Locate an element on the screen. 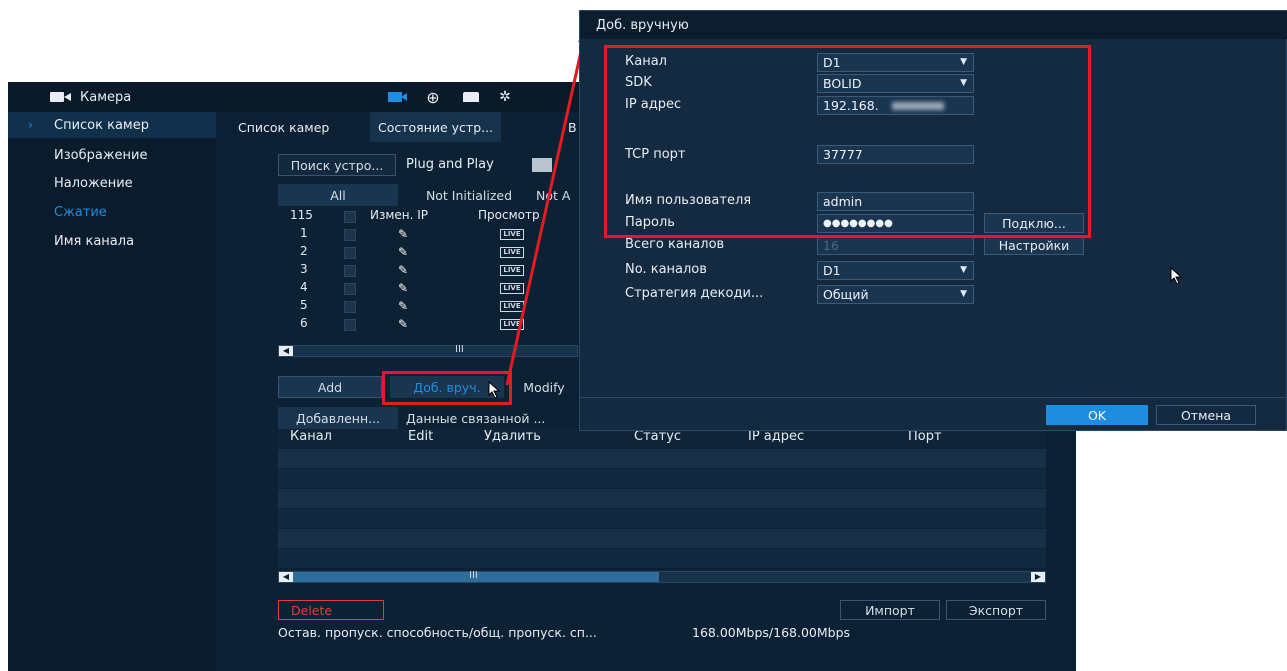 Image resolution: width=1287 pixels, height=671 pixels. channel-select: D1 ▼ is located at coordinates (895, 62).